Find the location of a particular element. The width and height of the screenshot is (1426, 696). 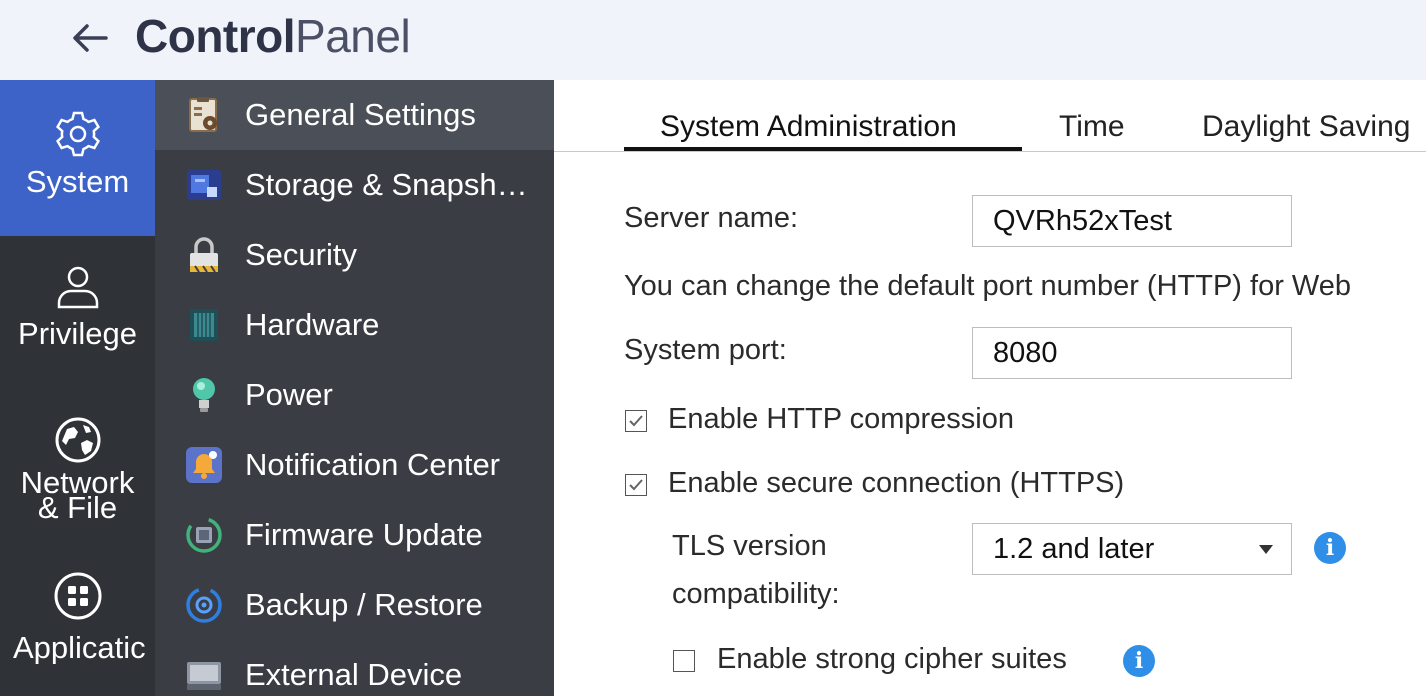

user-icon is located at coordinates (78, 286).